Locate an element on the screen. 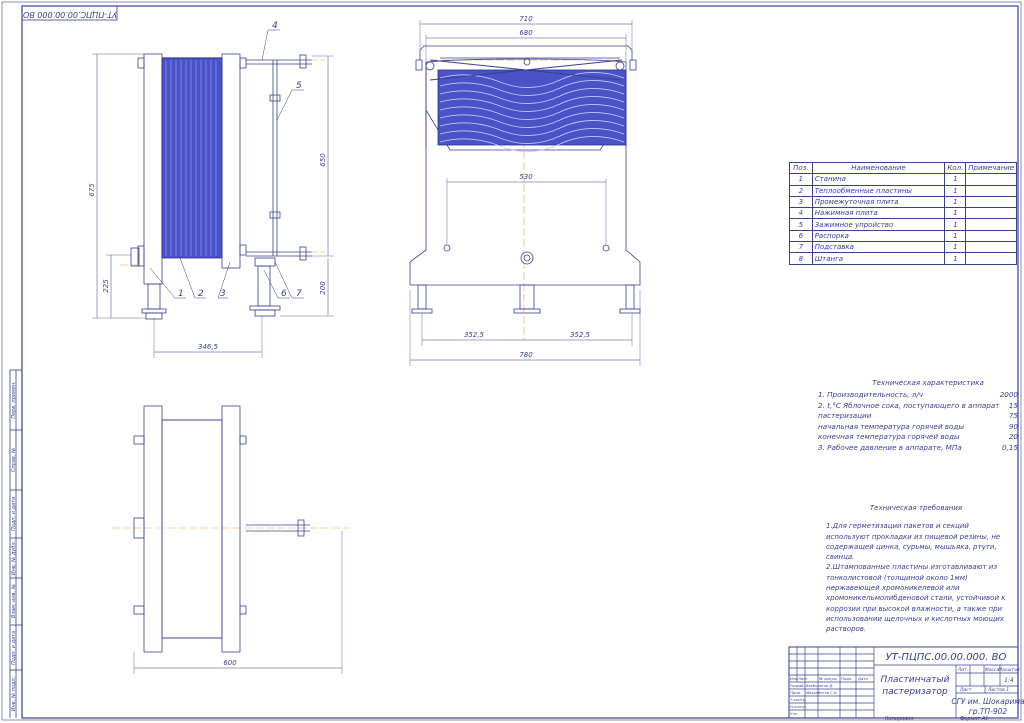  dim-600: 600 is located at coordinates (230, 663).